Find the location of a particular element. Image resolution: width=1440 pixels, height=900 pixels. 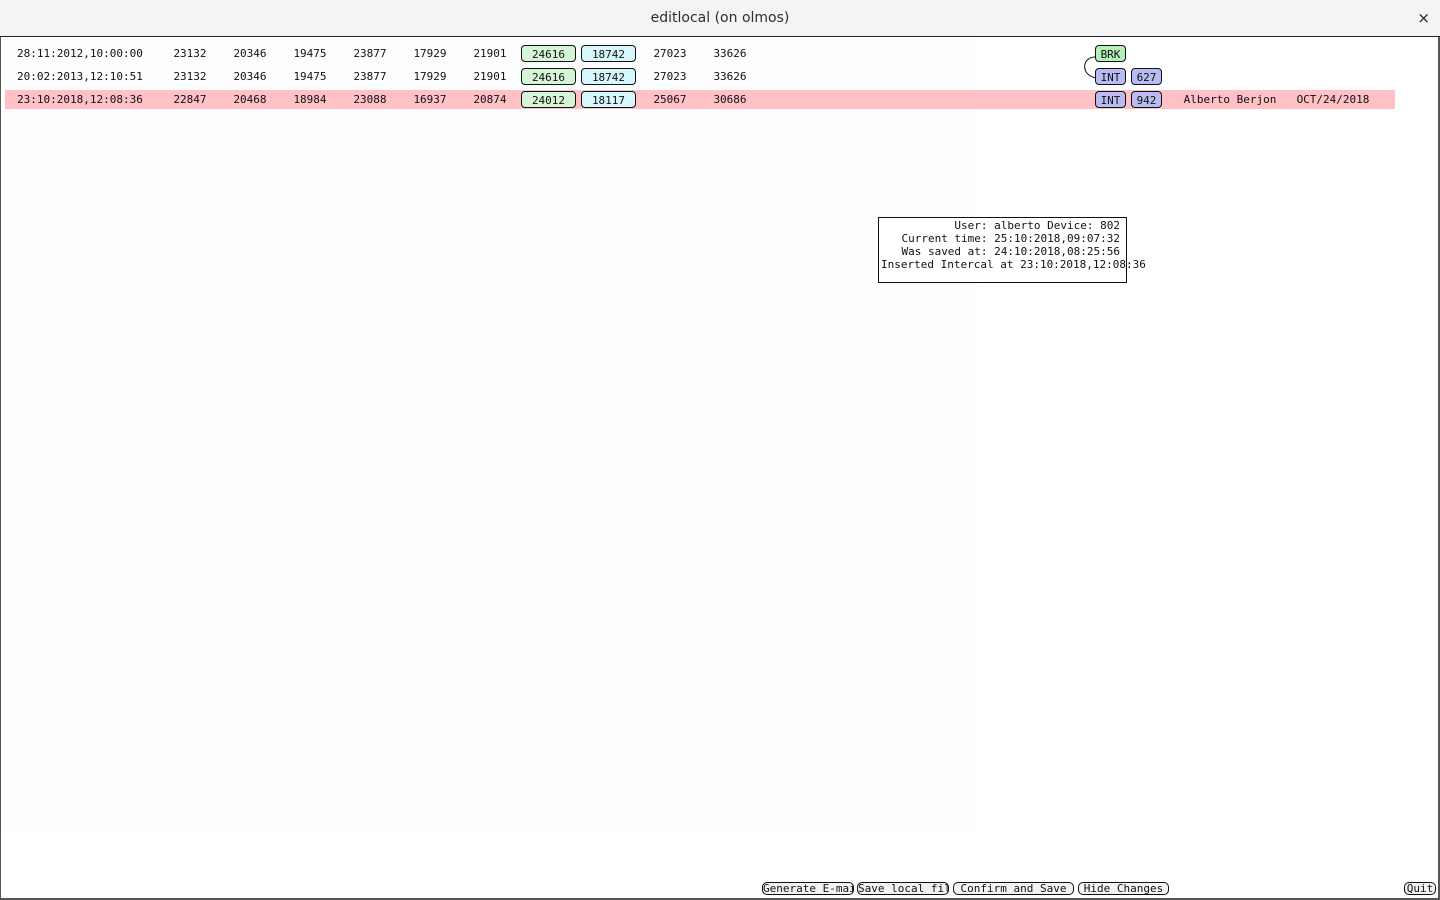

window-border-left is located at coordinates (0, 468).